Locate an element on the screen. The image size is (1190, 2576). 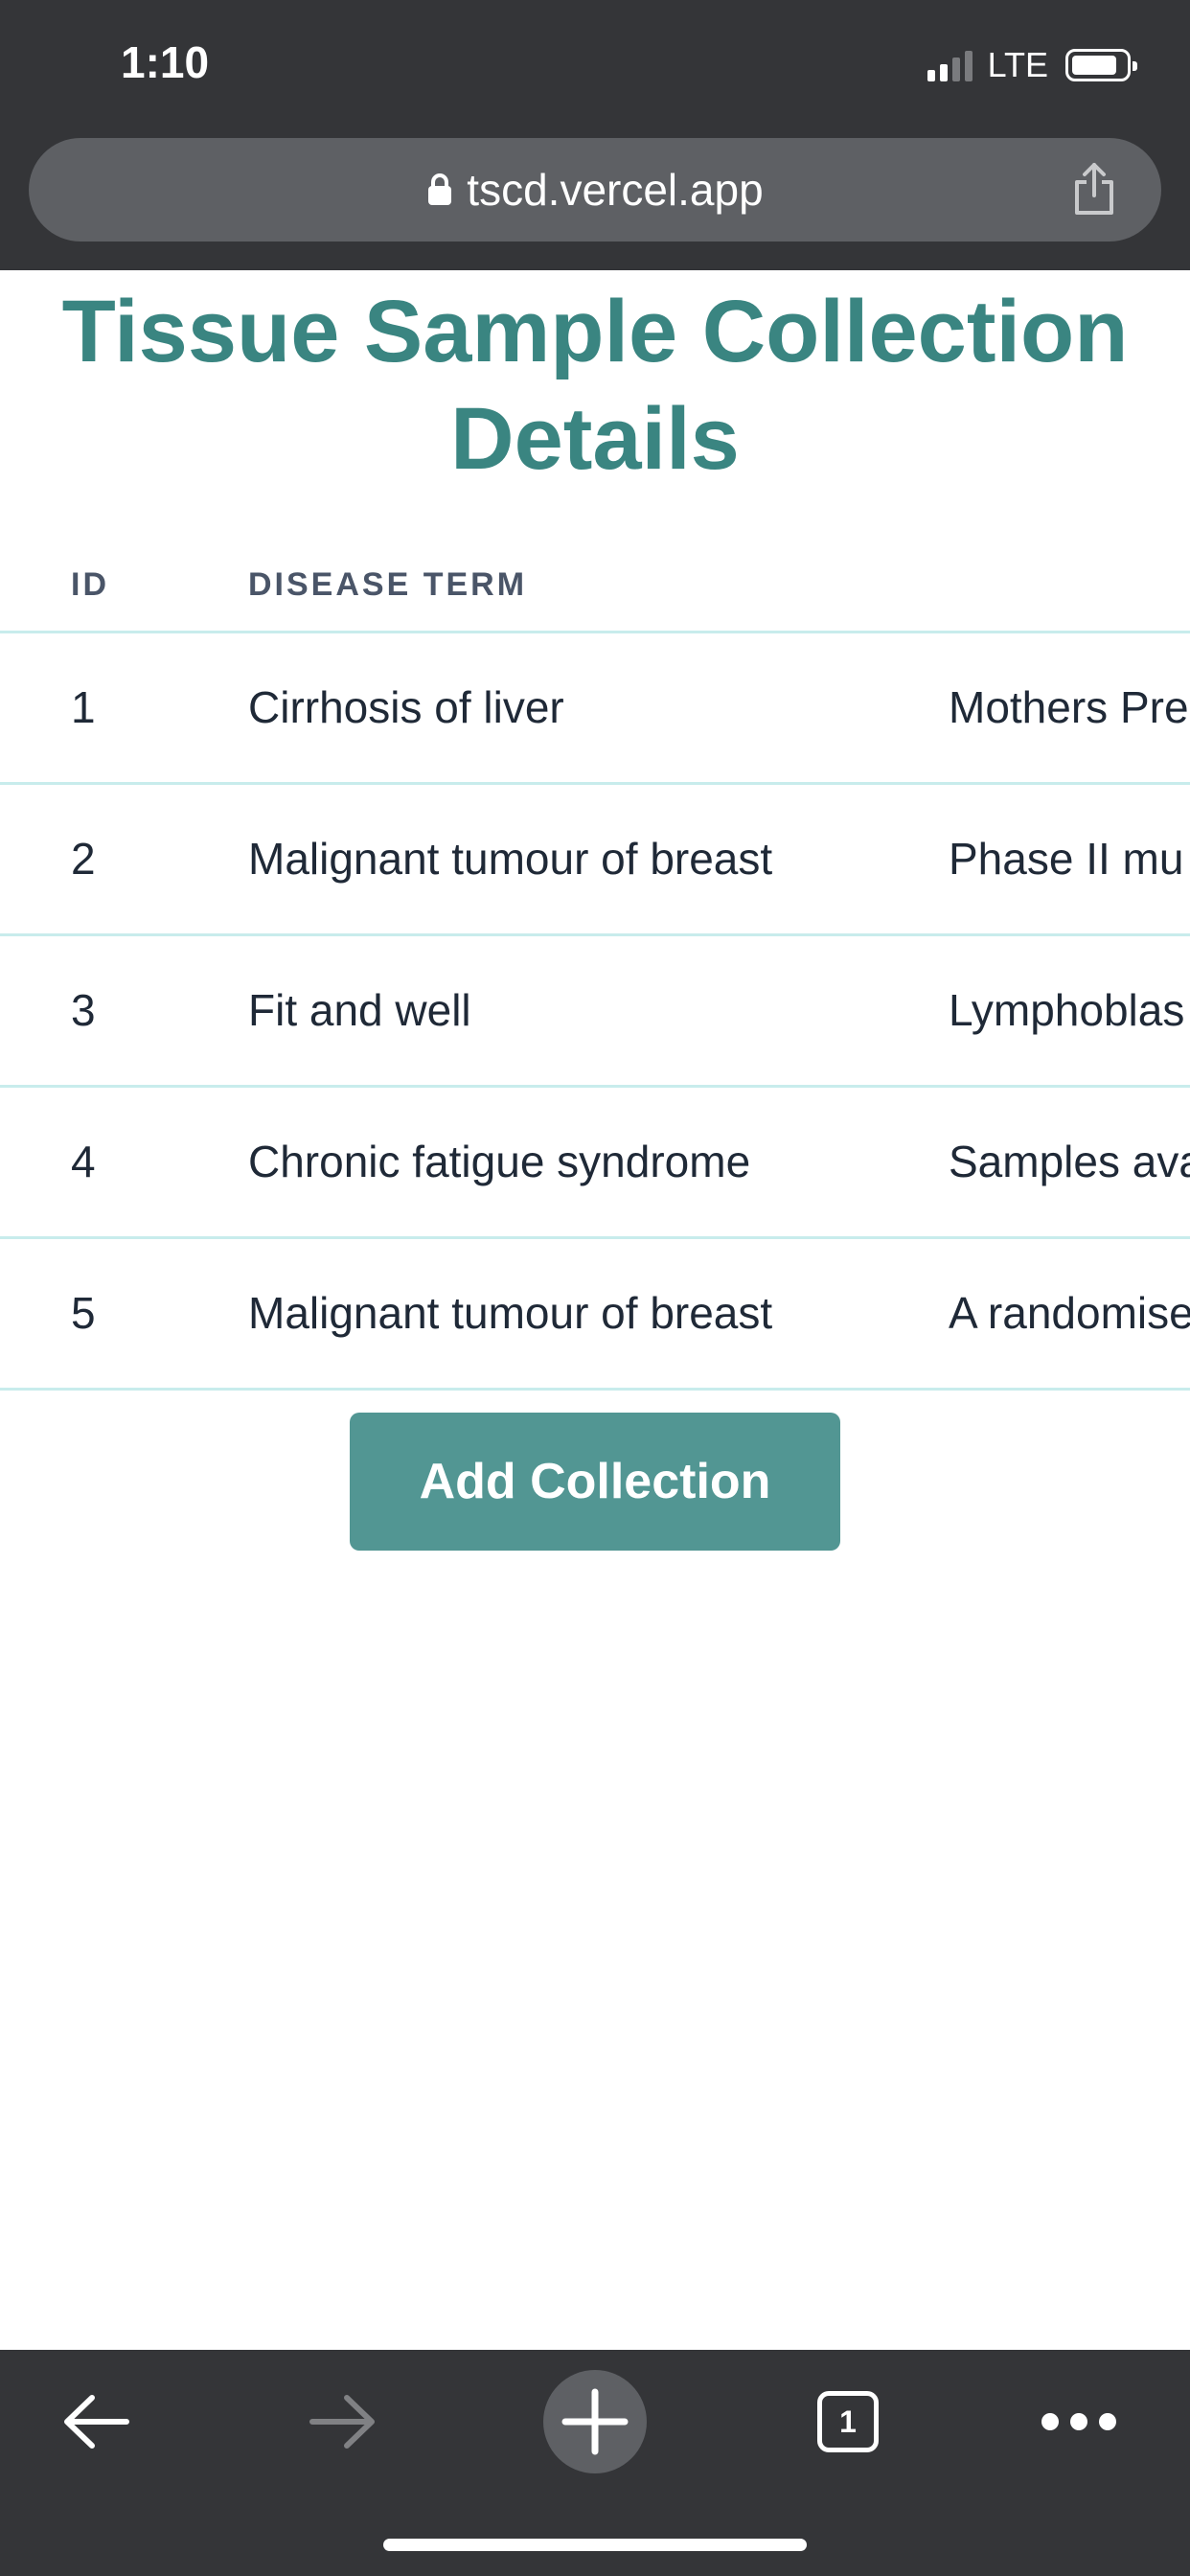
tabs-icon: 1 is located at coordinates (848, 2421).